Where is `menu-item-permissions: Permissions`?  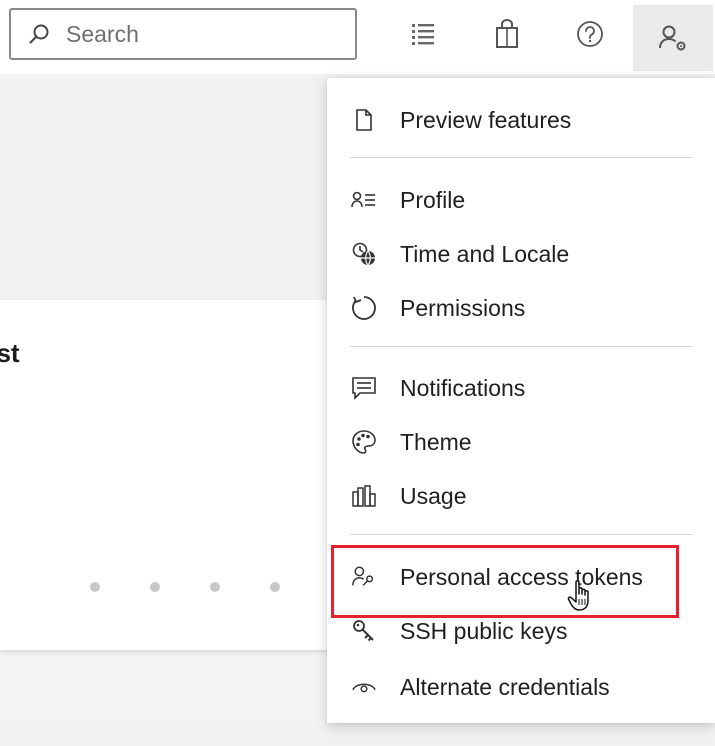
menu-item-permissions: Permissions is located at coordinates (521, 308).